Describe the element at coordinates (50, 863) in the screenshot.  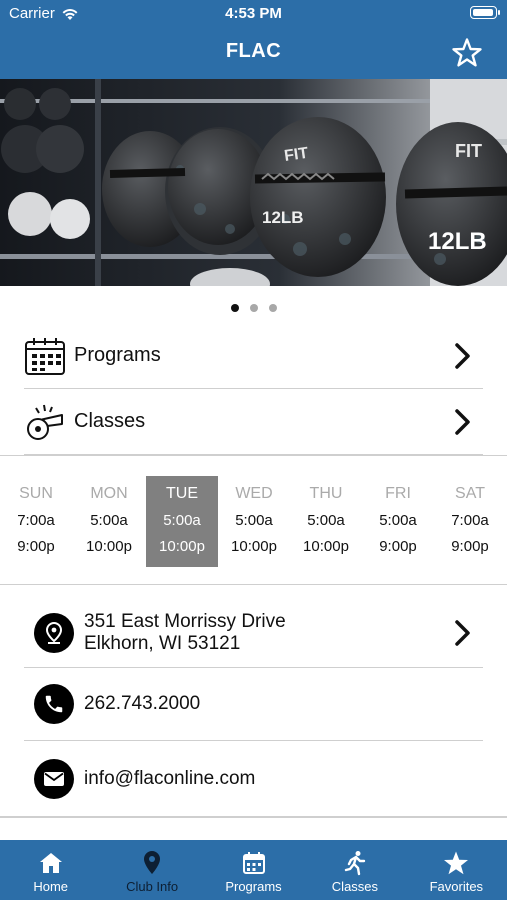
I see `home-icon` at that location.